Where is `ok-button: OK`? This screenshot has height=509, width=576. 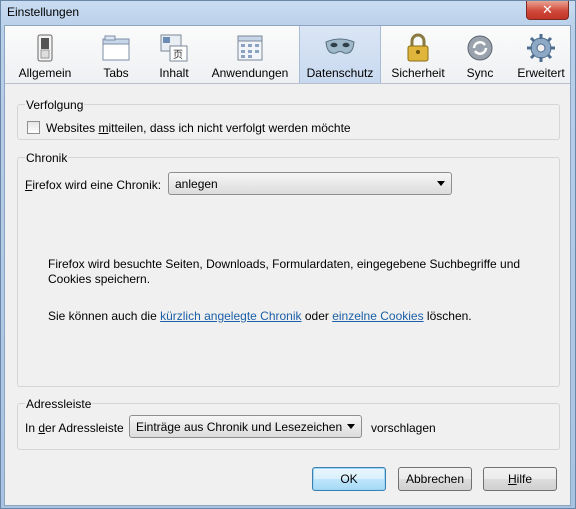 ok-button: OK is located at coordinates (349, 479).